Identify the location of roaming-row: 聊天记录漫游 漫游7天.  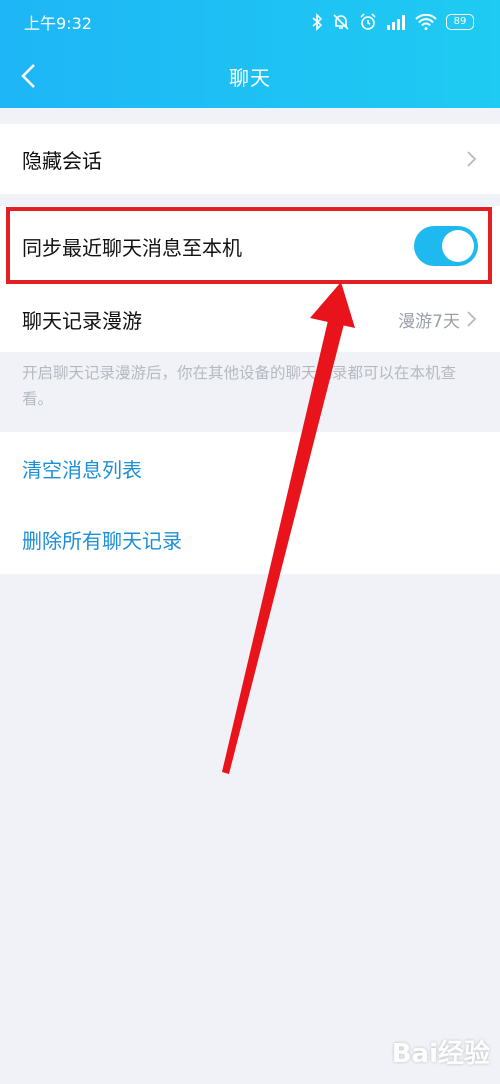
(250, 319).